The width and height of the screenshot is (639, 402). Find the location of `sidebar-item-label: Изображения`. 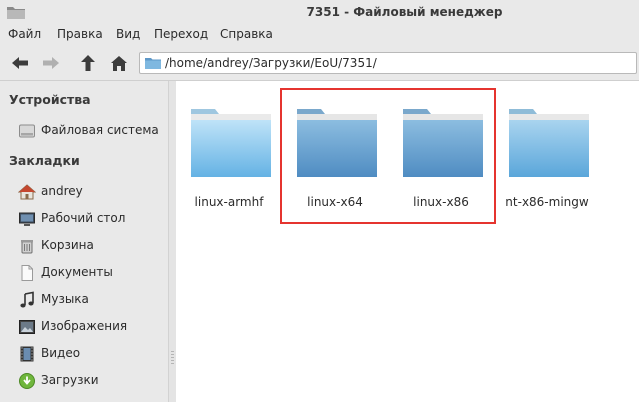

sidebar-item-label: Изображения is located at coordinates (84, 326).